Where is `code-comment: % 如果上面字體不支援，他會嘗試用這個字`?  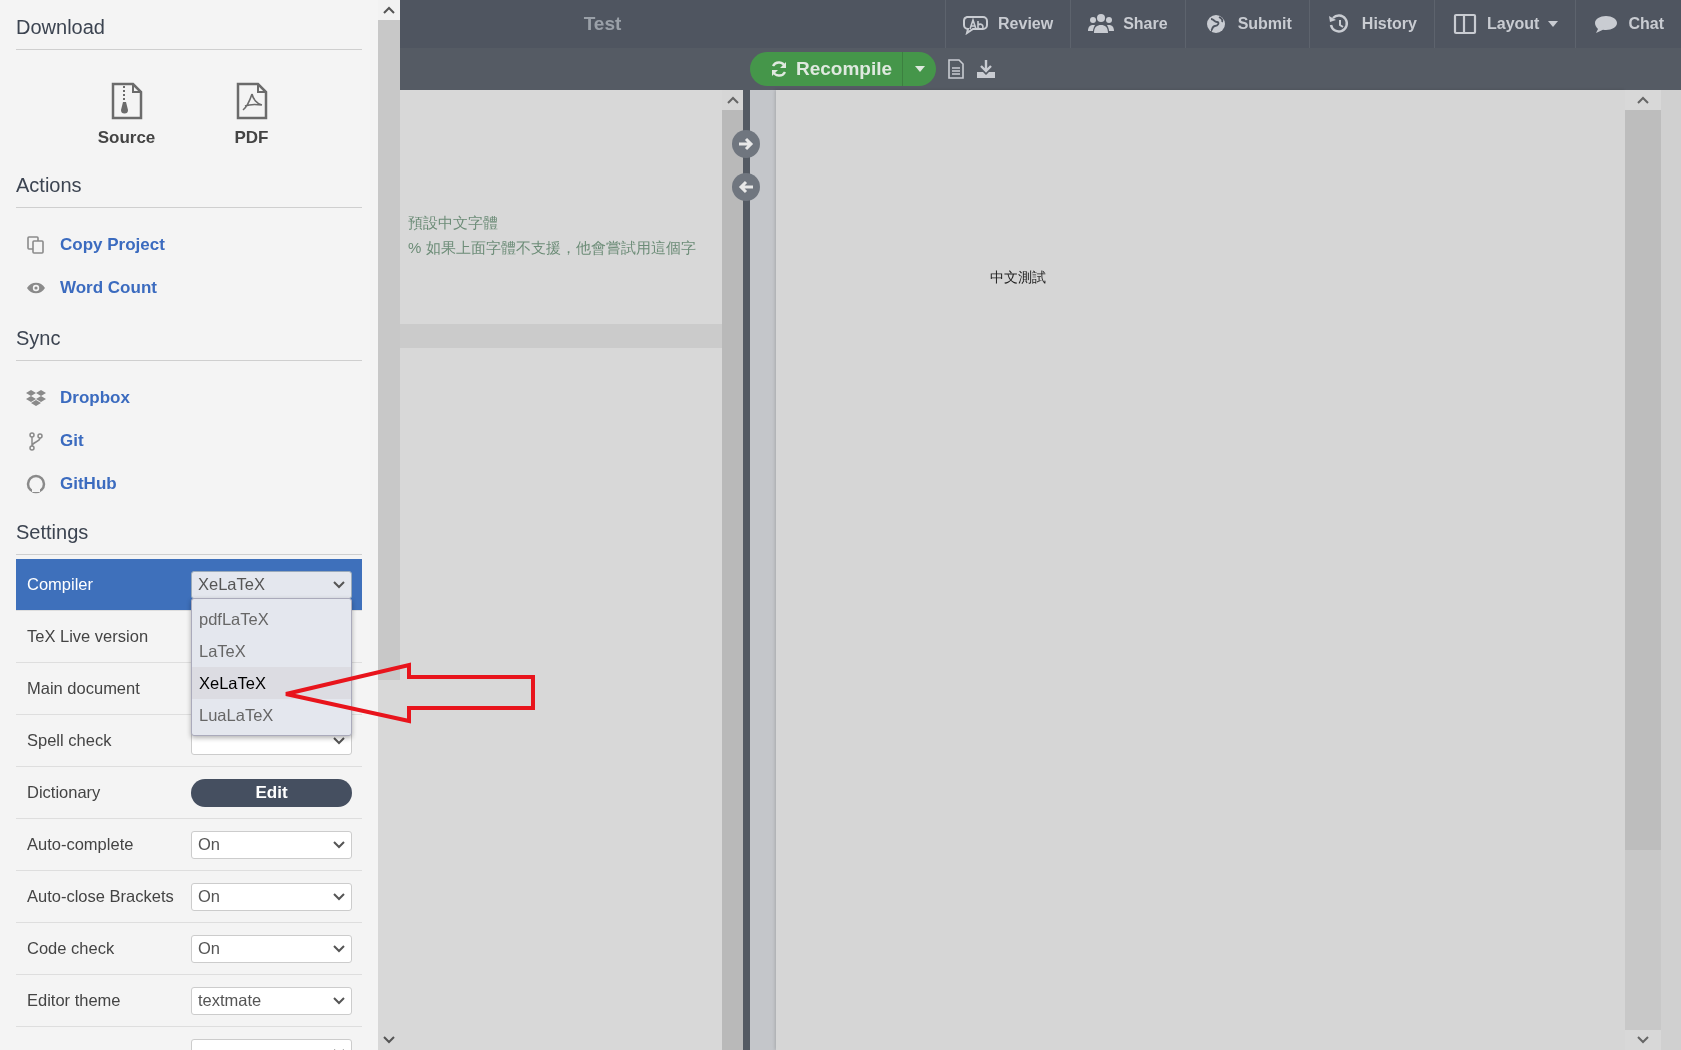 code-comment: % 如果上面字體不支援，他會嘗試用這個字 is located at coordinates (552, 248).